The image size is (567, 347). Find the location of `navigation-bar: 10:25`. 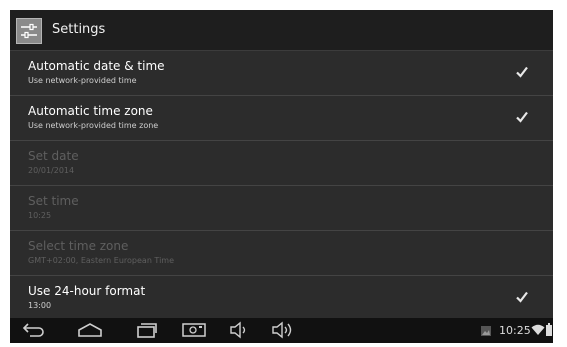

navigation-bar: 10:25 is located at coordinates (281, 330).